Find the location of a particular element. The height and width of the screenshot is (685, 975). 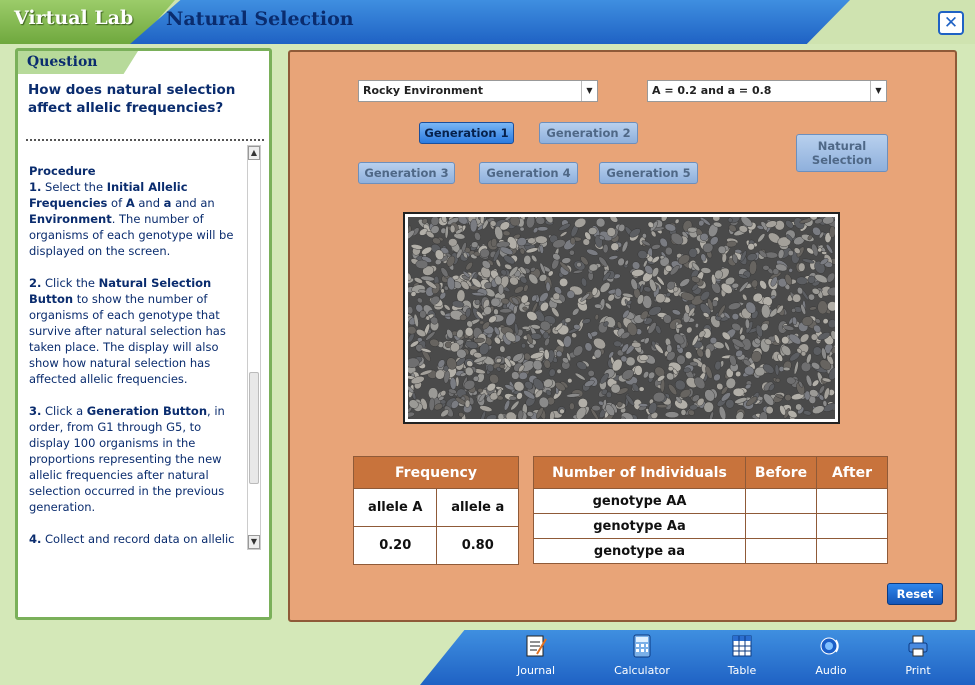

allele-A-value: 0.20 is located at coordinates (395, 545).